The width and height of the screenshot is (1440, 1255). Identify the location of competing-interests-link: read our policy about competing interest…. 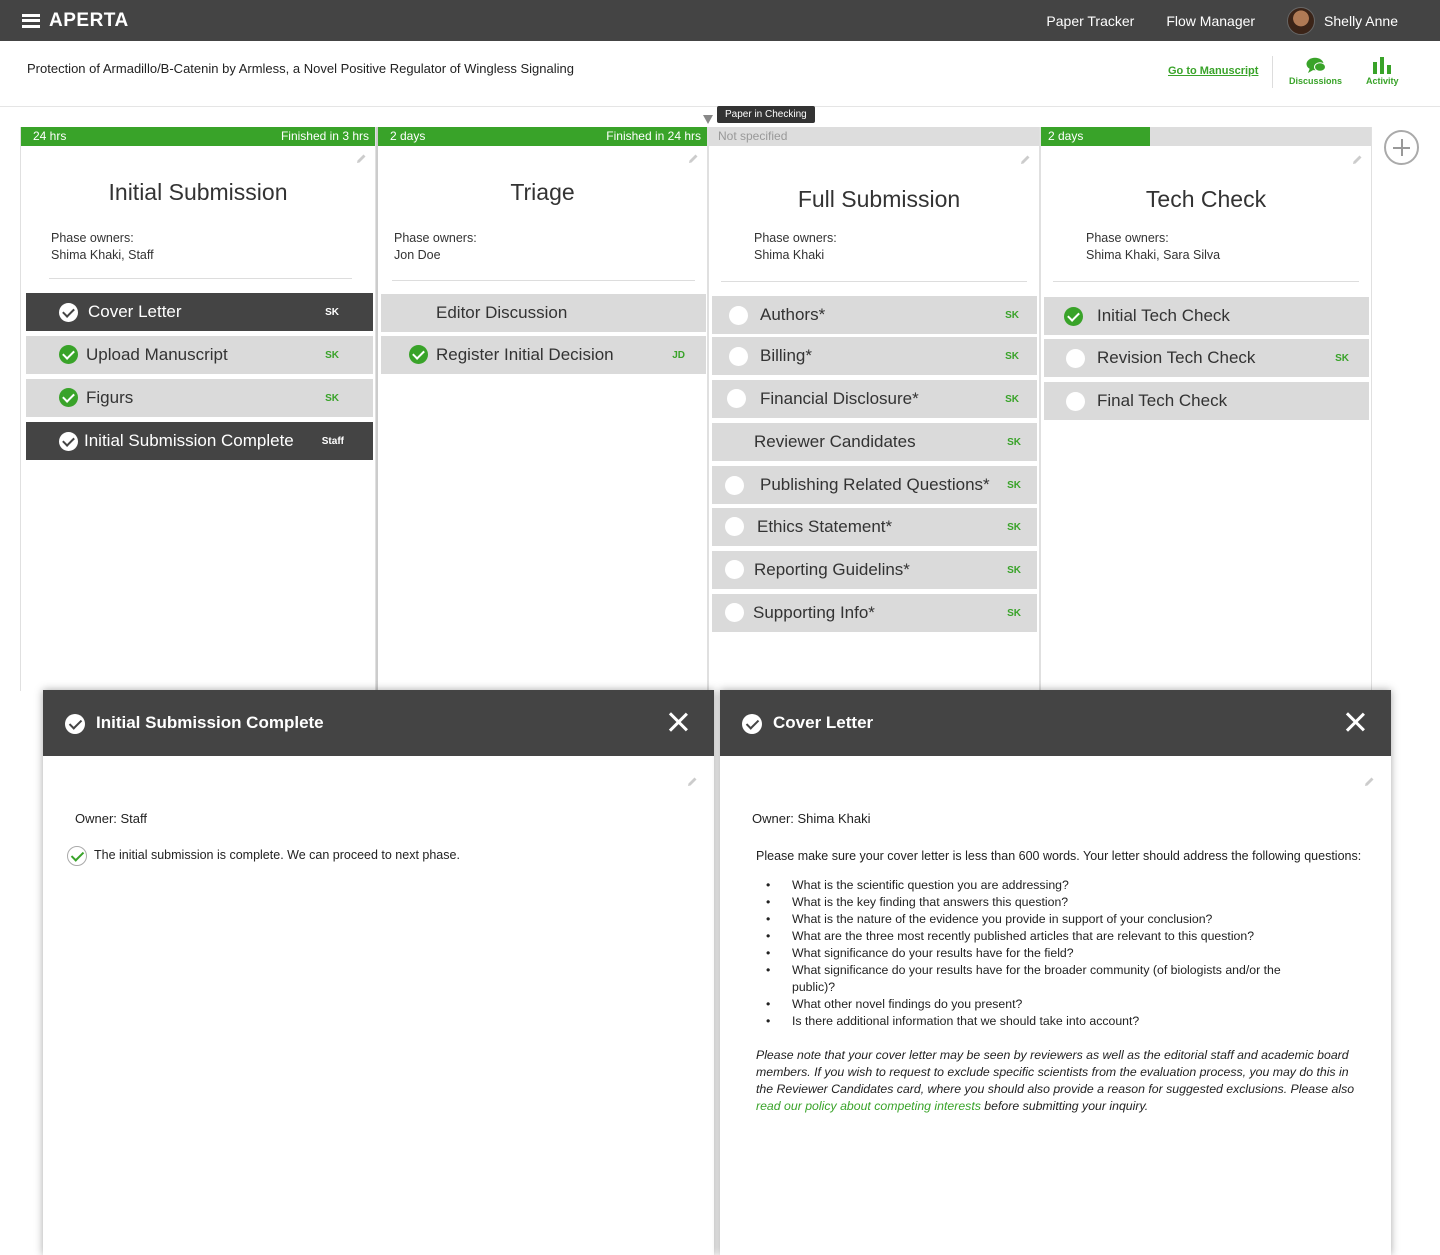
(868, 1106).